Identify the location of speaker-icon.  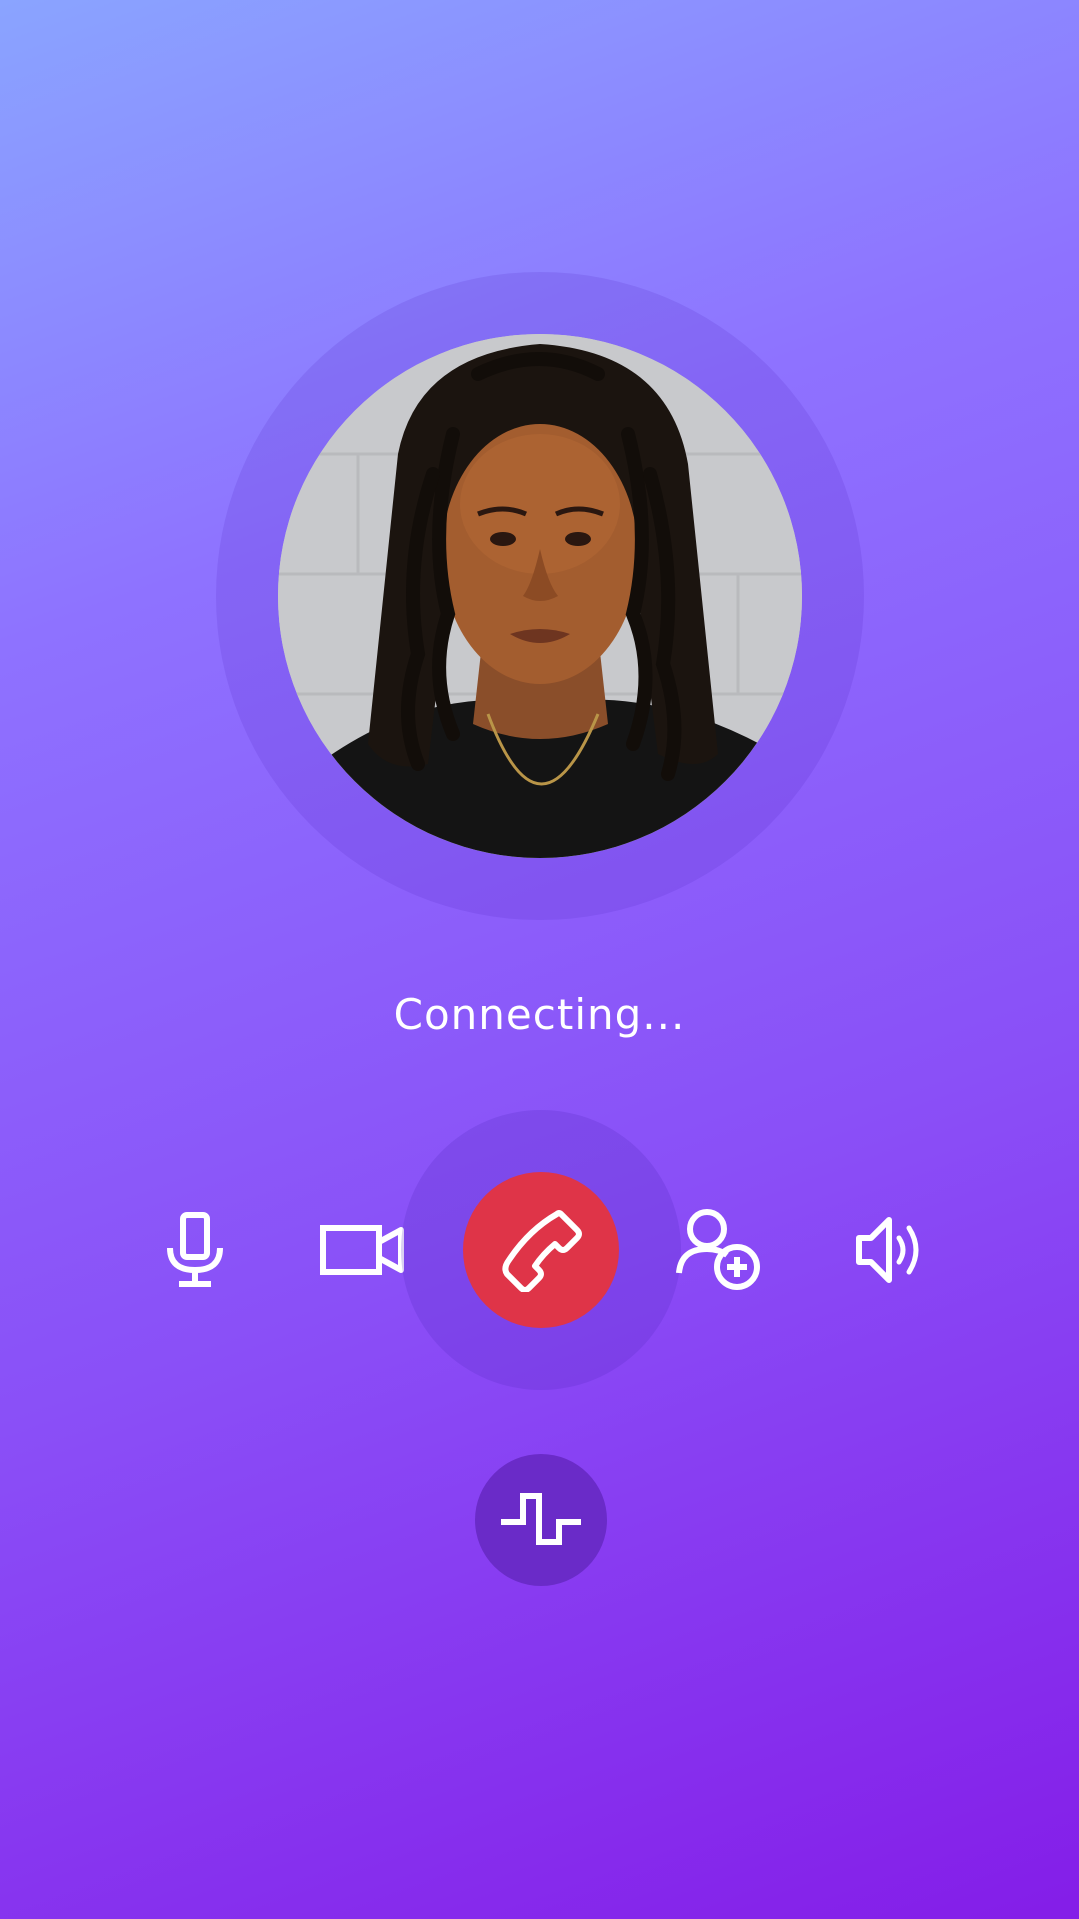
(887, 1250).